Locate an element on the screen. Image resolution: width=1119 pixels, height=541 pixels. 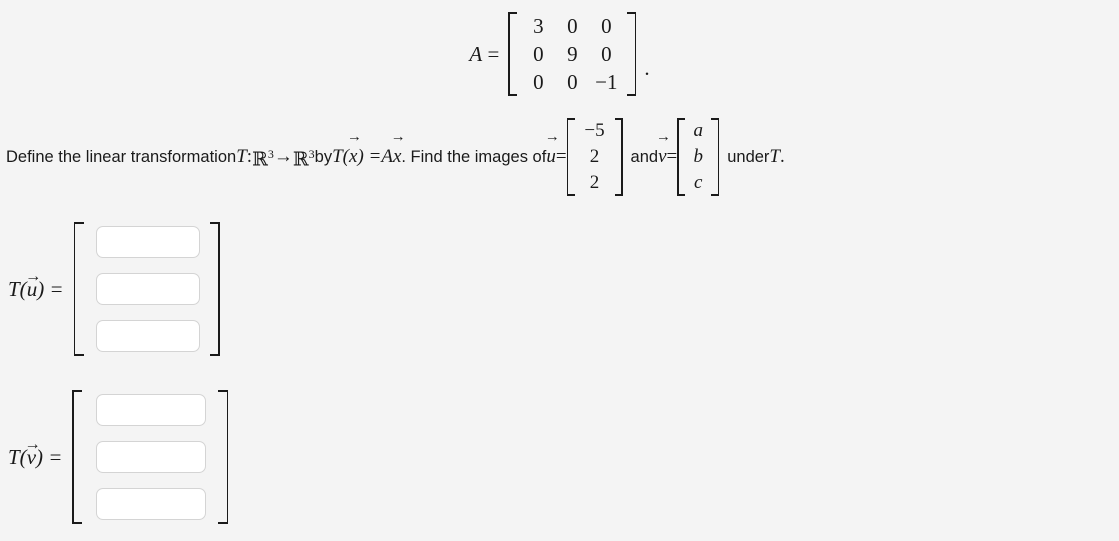
answer-label-t-of-u: T(u →) = is located at coordinates (41, 284).